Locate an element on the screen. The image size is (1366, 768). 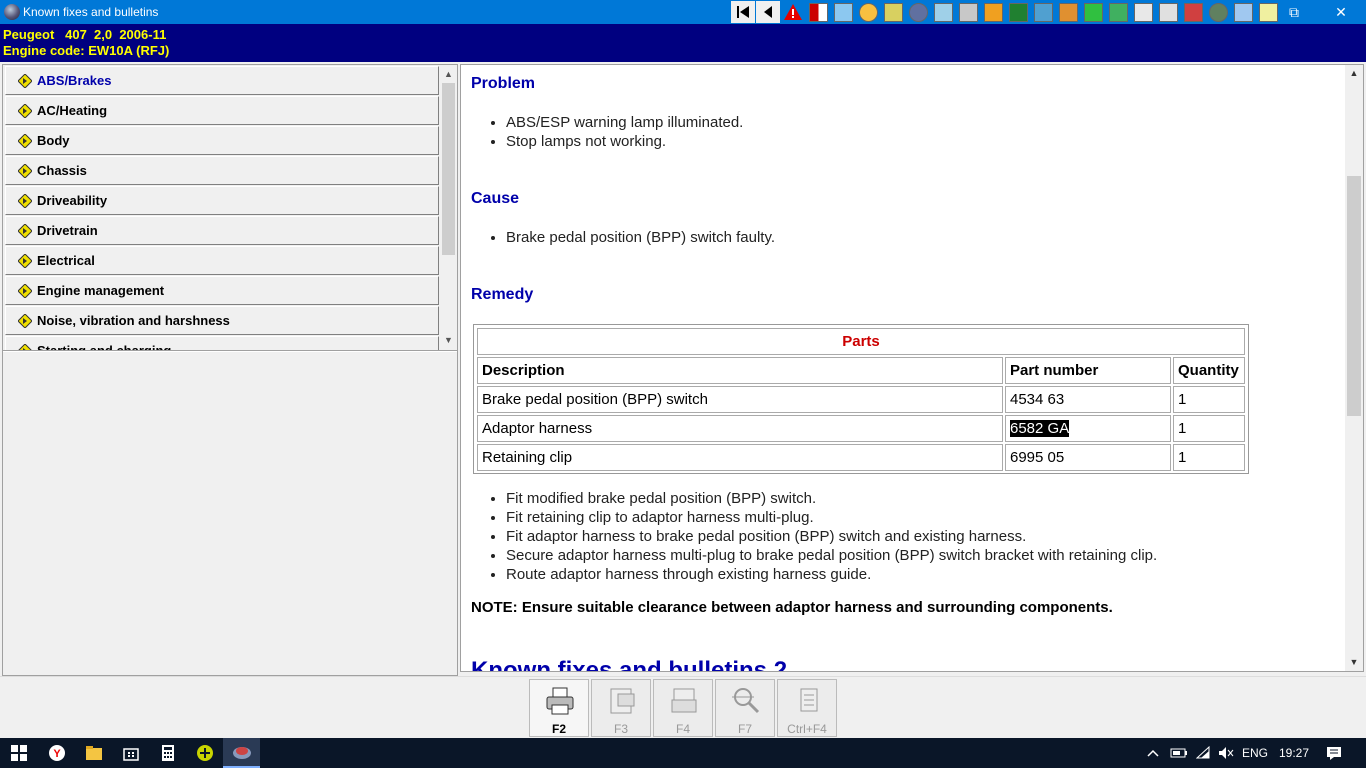
tree-item: Electrical is located at coordinates (222, 260).